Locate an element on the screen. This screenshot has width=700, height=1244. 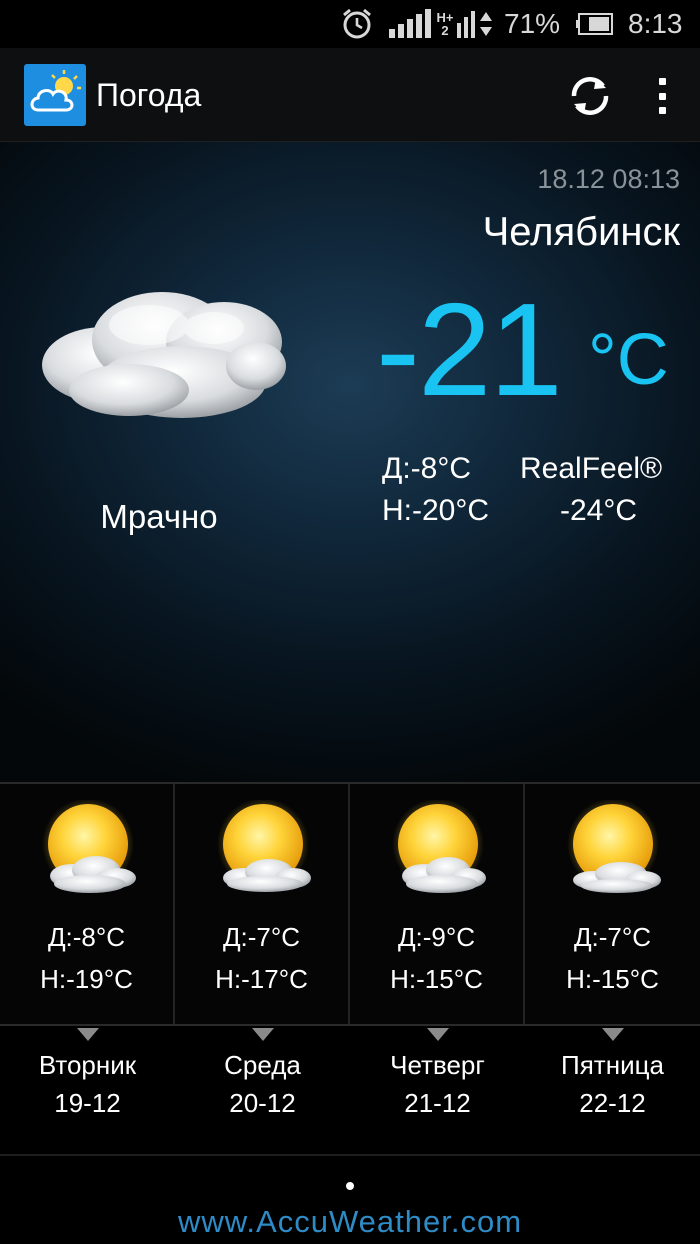
battery-percent: 71% is located at coordinates (532, 23).